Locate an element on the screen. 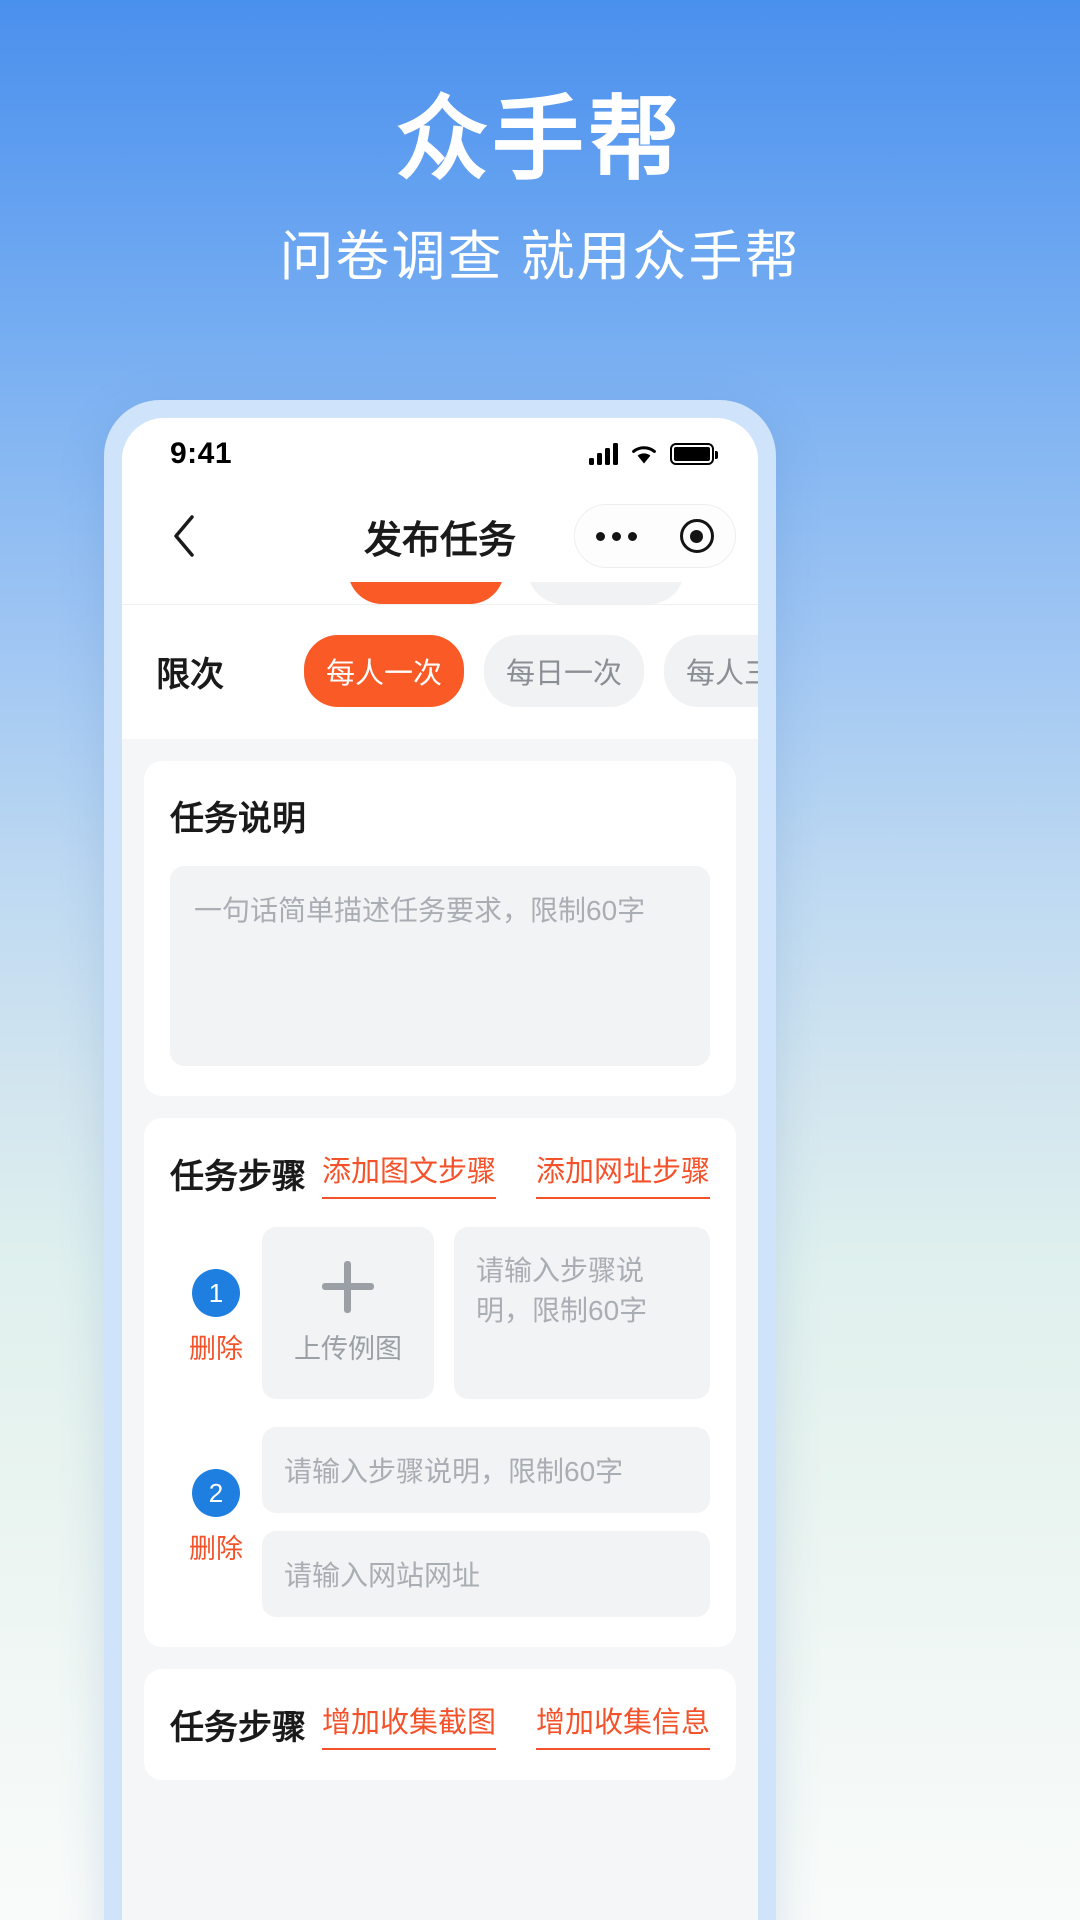 The image size is (1080, 1920). step-2-description-input: 请输入步骤说明，限制60字 is located at coordinates (486, 1470).